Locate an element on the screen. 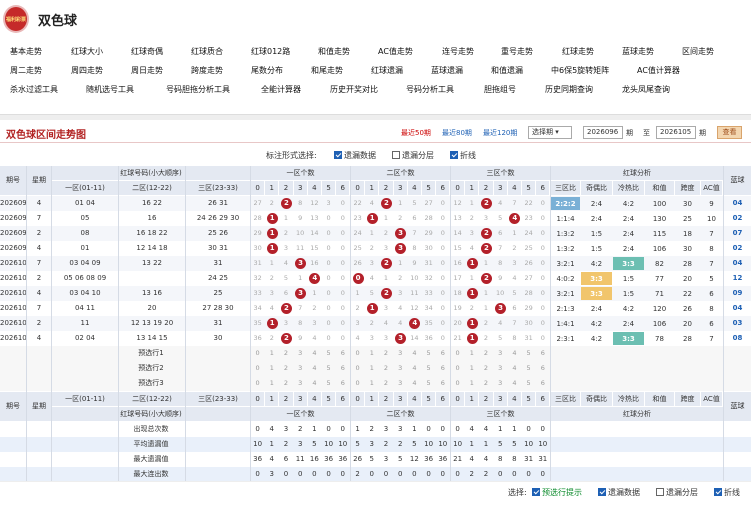 The image size is (751, 505). omission-cell: 32 is located at coordinates (257, 278).